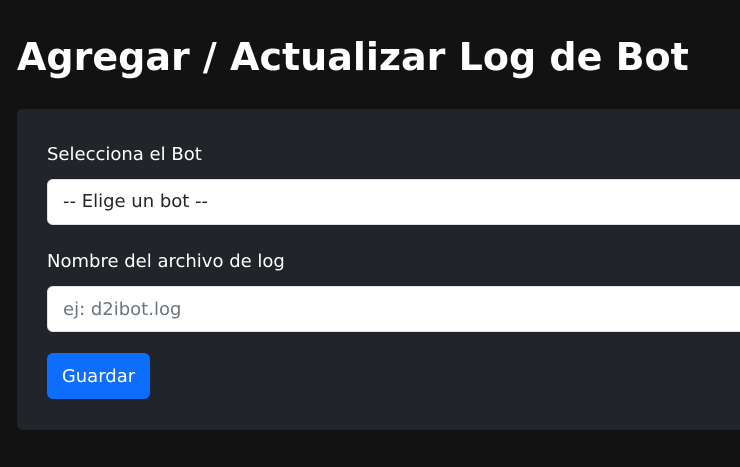  I want to click on log-filename-input, so click(393, 309).